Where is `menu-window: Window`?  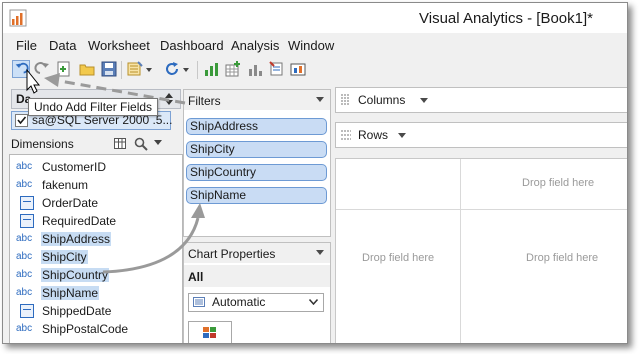
menu-window: Window is located at coordinates (311, 45).